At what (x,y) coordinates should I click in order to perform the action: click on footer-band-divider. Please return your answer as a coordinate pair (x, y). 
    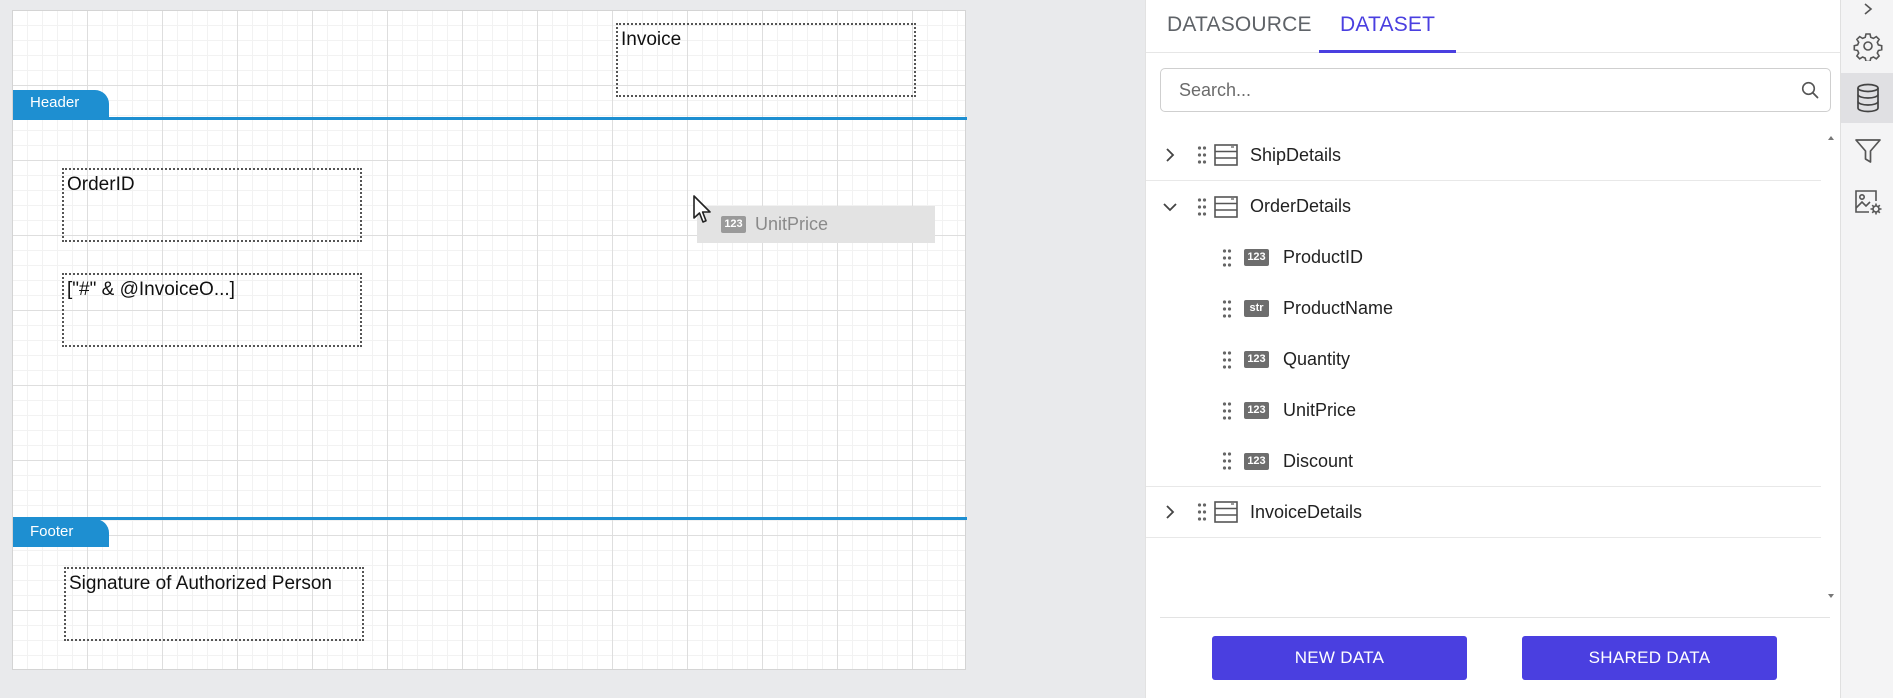
    Looking at the image, I should click on (490, 518).